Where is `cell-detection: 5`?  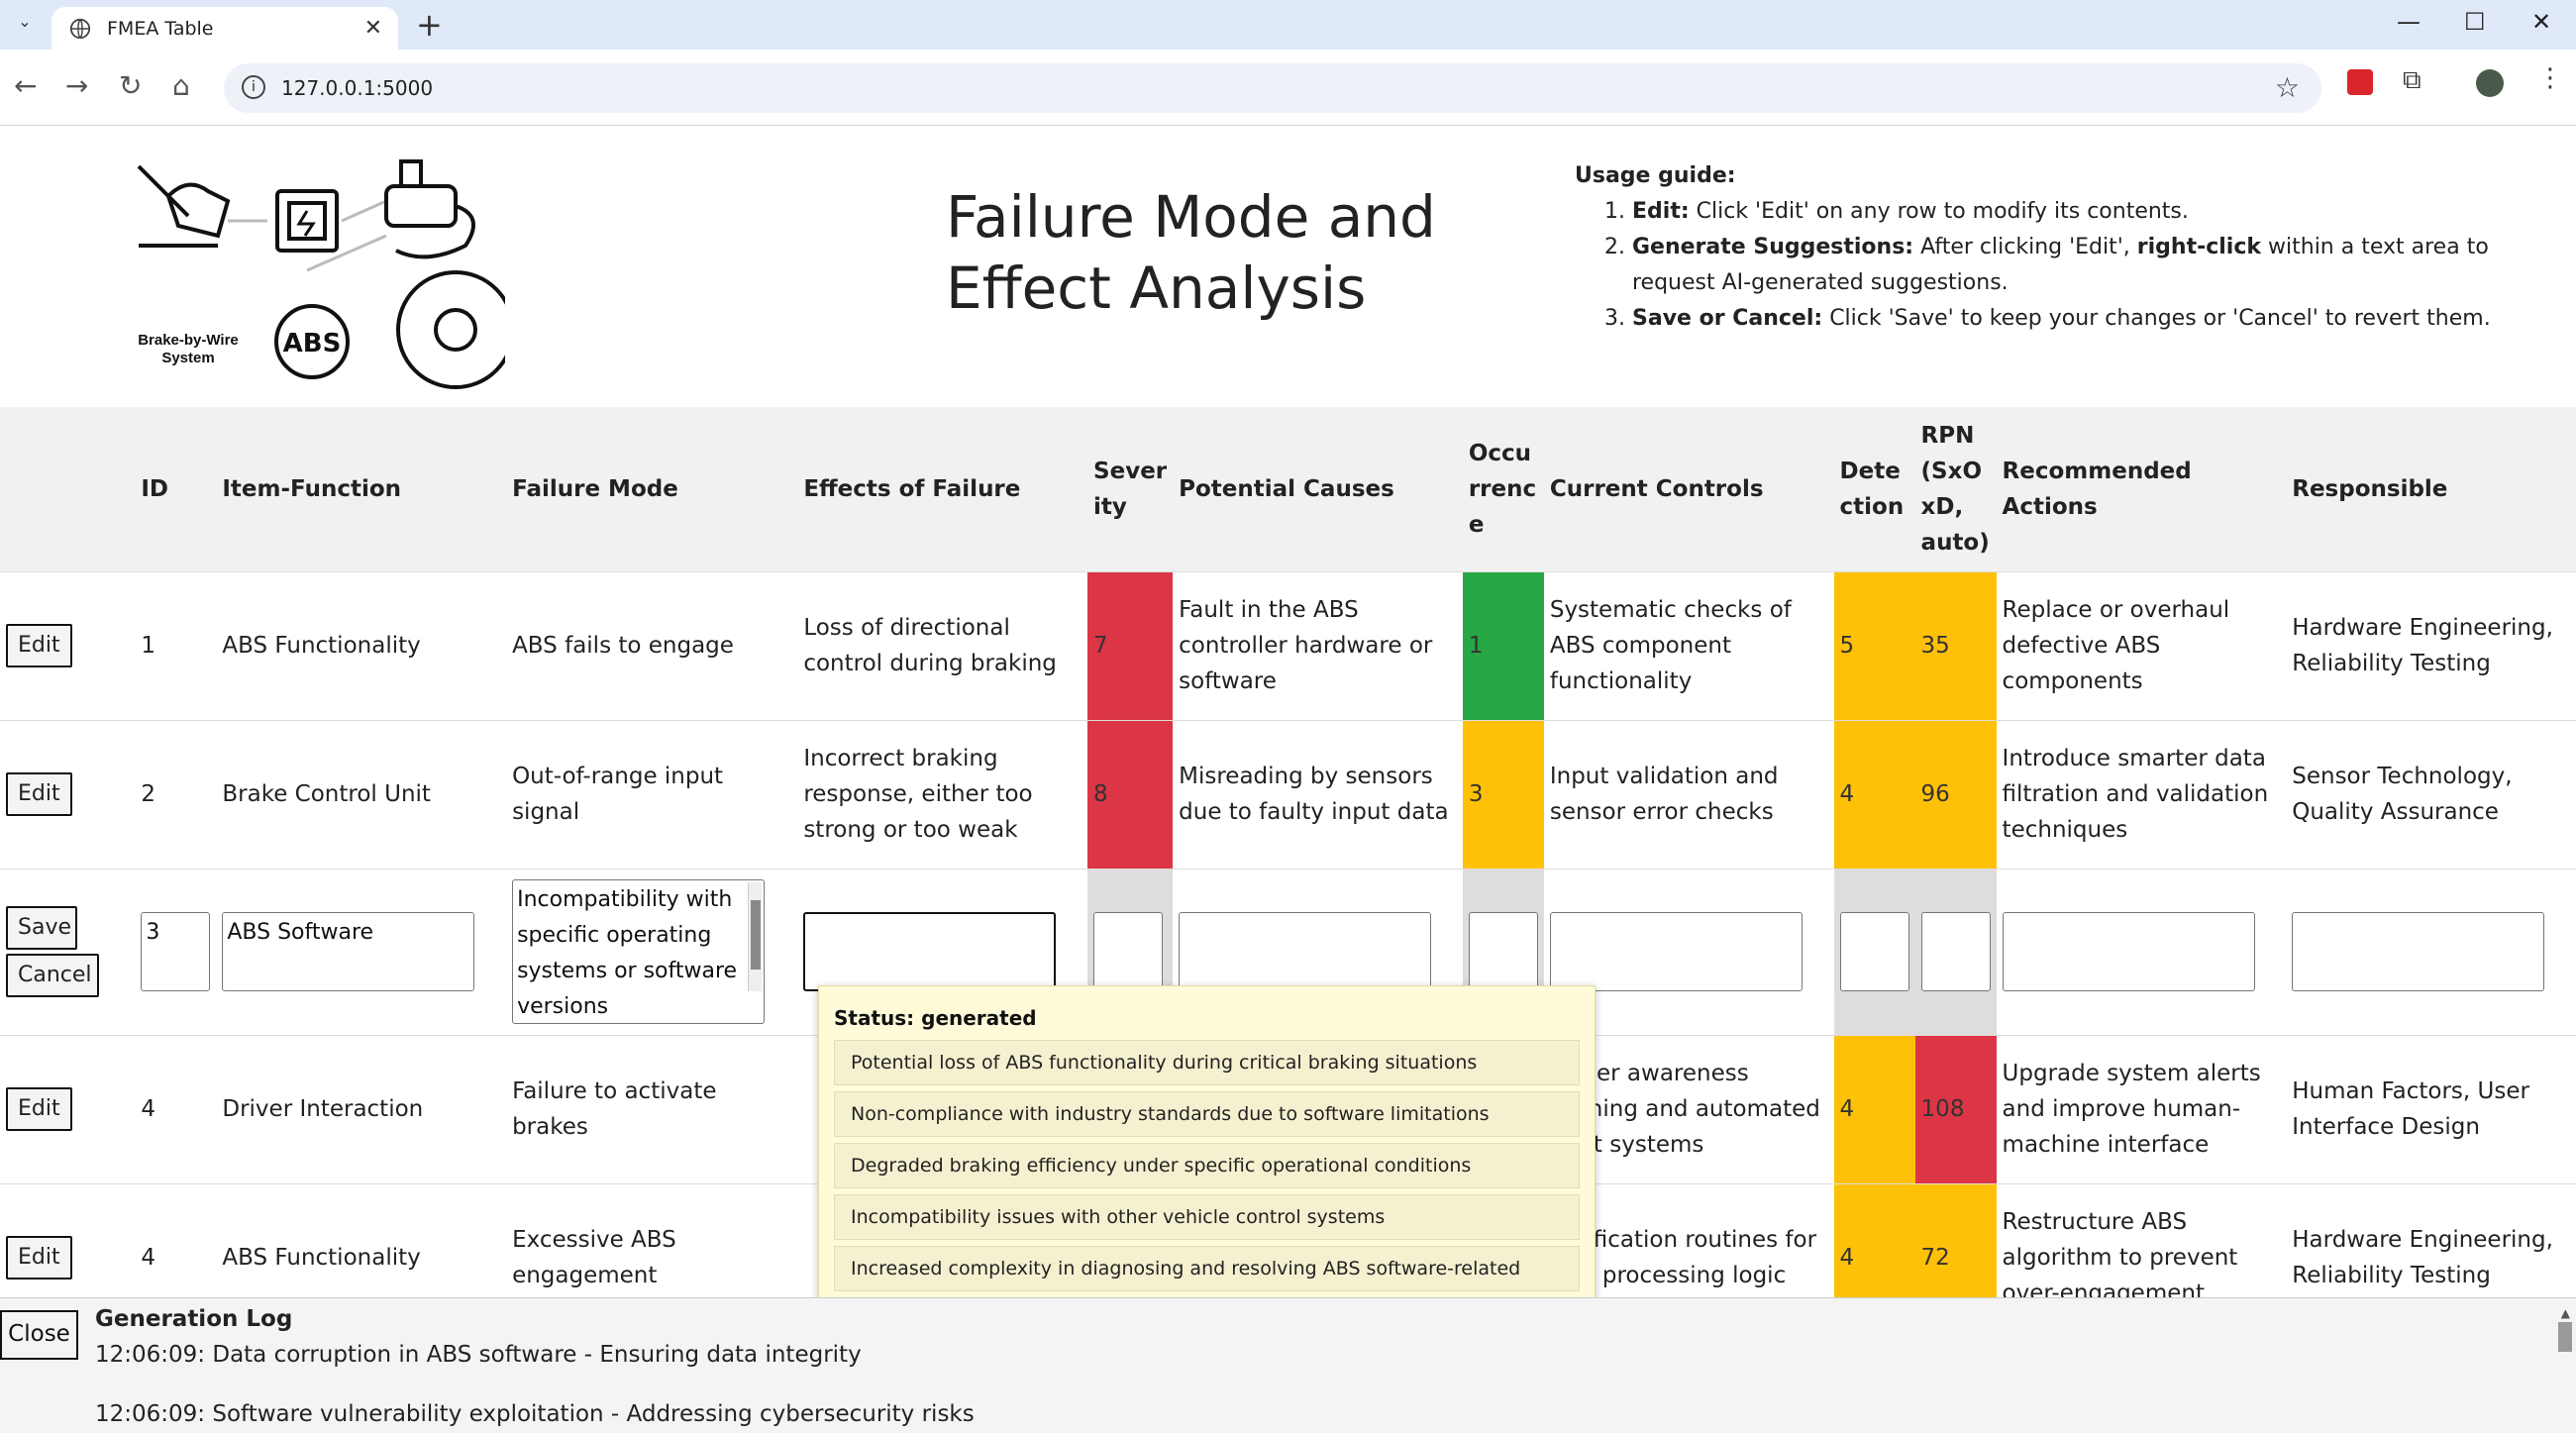
cell-detection: 5 is located at coordinates (1874, 645).